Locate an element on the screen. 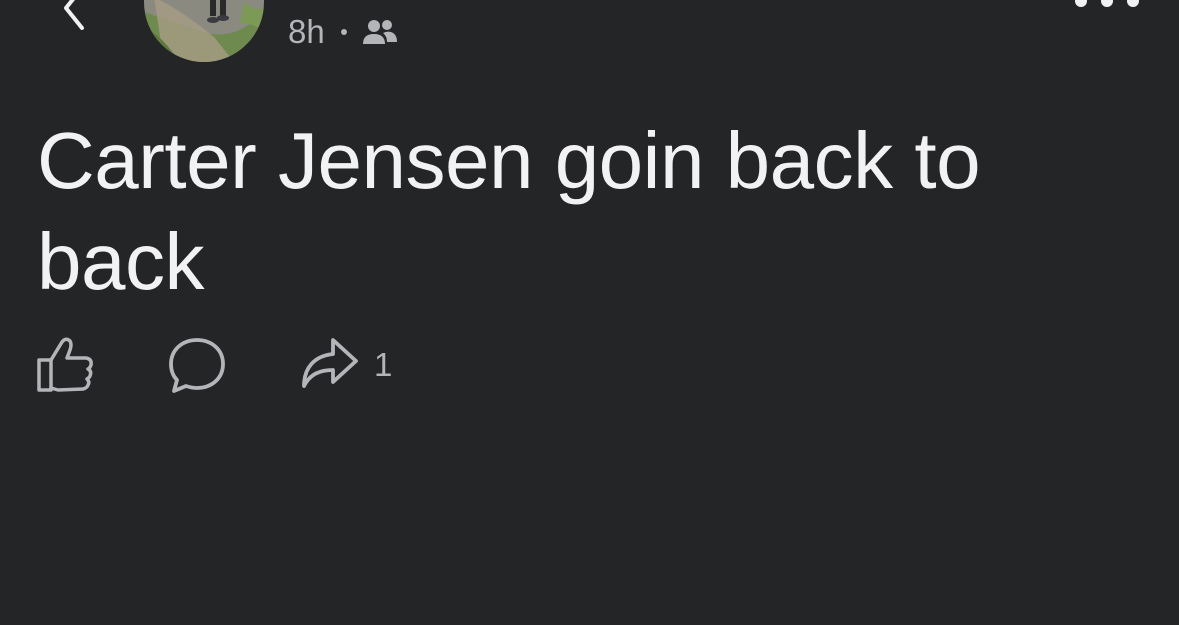 The width and height of the screenshot is (1179, 625). like-button is located at coordinates (65, 365).